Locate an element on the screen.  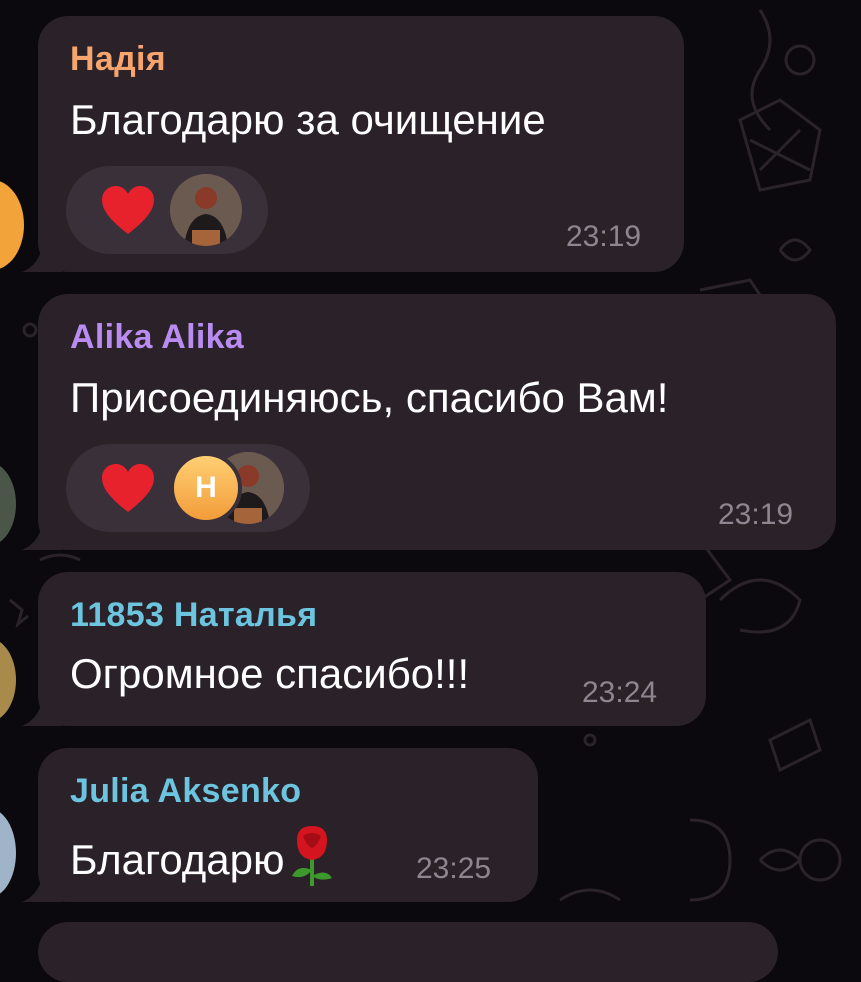
sender-name: Надія is located at coordinates (118, 59).